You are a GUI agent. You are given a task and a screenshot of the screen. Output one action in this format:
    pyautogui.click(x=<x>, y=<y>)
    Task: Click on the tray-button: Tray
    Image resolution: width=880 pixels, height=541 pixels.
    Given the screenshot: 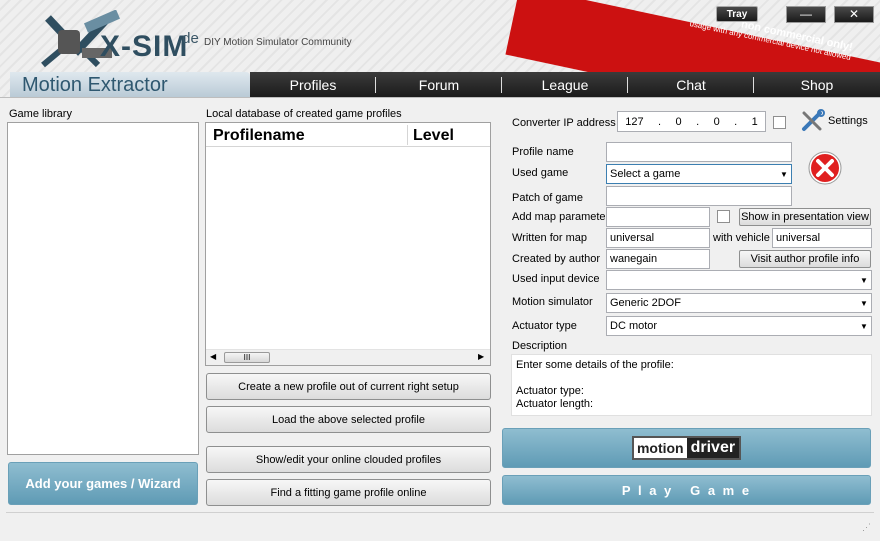 What is the action you would take?
    pyautogui.click(x=737, y=14)
    